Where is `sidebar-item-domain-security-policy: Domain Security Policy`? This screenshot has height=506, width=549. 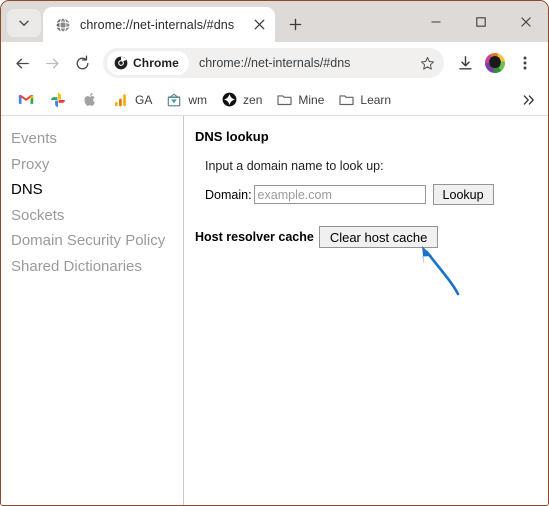
sidebar-item-domain-security-policy: Domain Security Policy is located at coordinates (97, 241).